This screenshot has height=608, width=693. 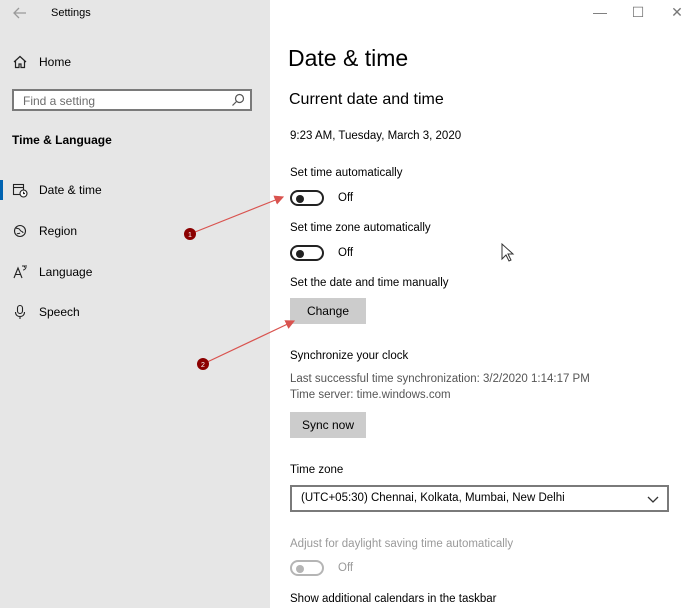 I want to click on time-server-text: Time server: time.windows.com, so click(x=370, y=395).